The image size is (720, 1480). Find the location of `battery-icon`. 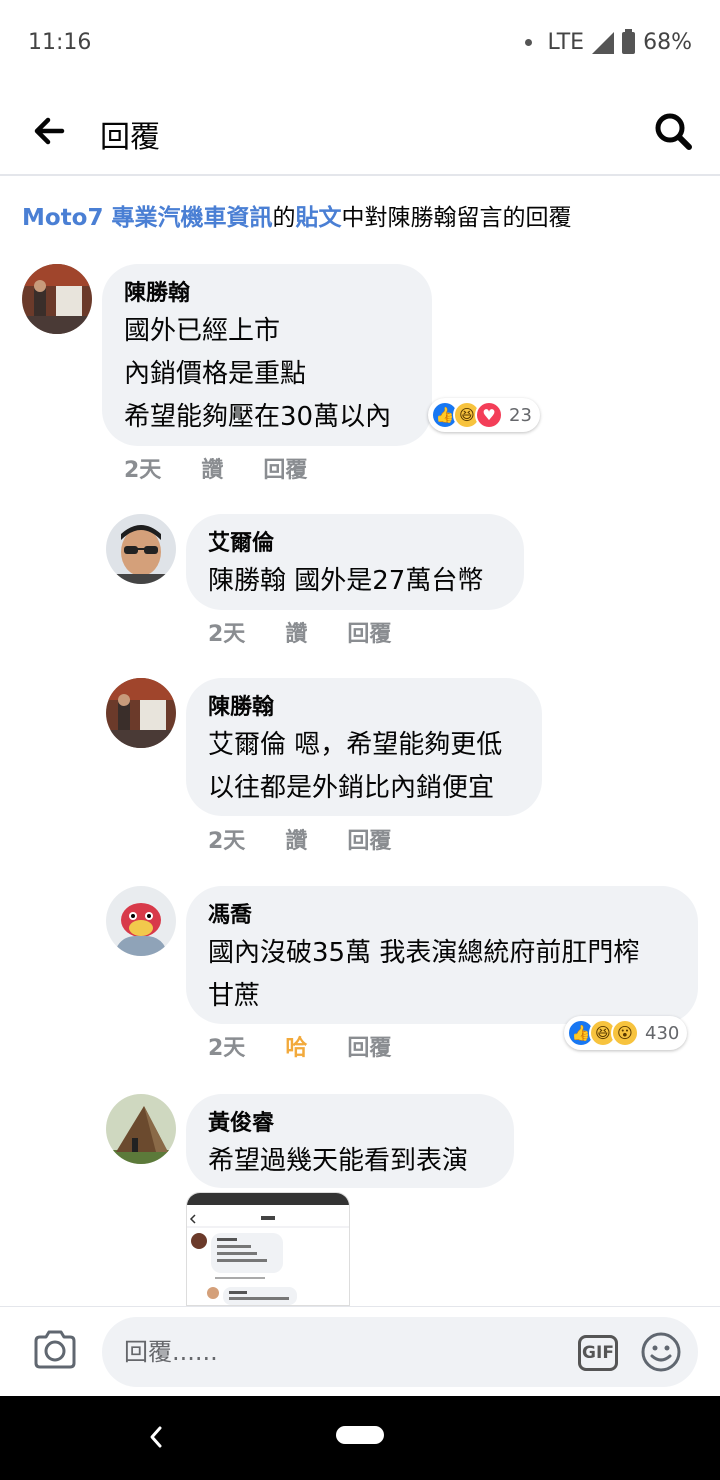

battery-icon is located at coordinates (629, 41).